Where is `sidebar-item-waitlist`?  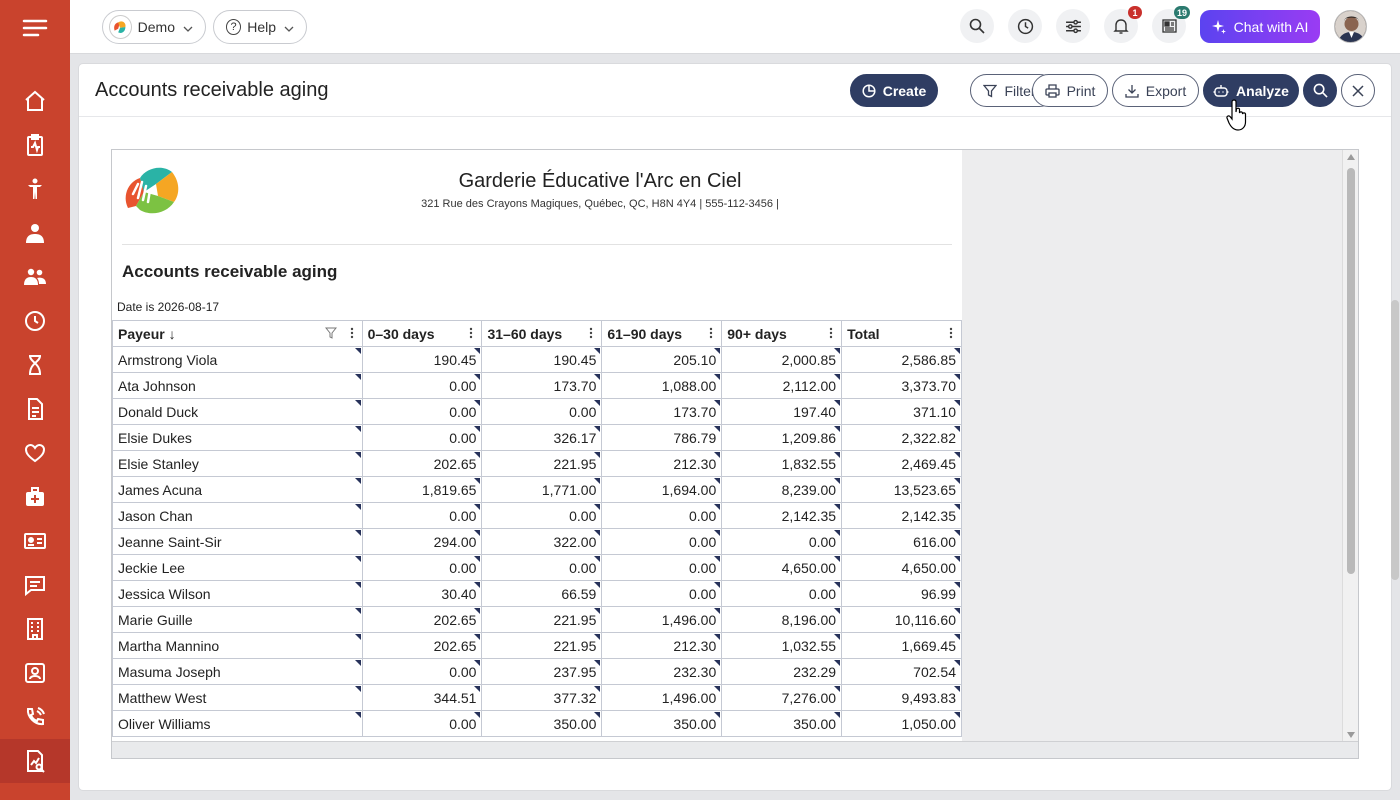
sidebar-item-waitlist is located at coordinates (35, 365).